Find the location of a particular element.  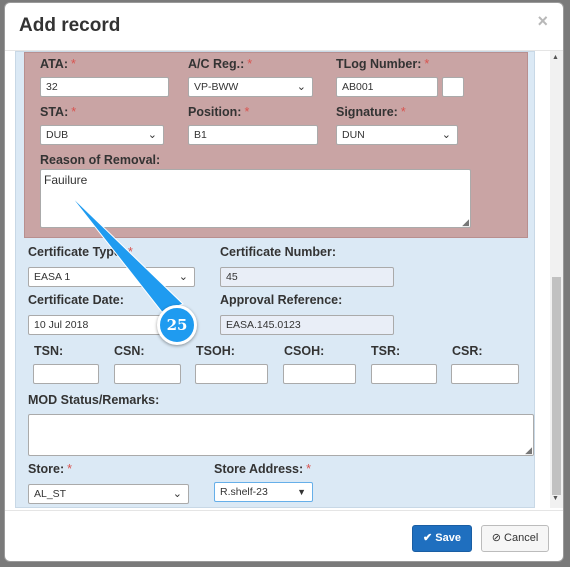

annotation-pointer is located at coordinates (126, 253).